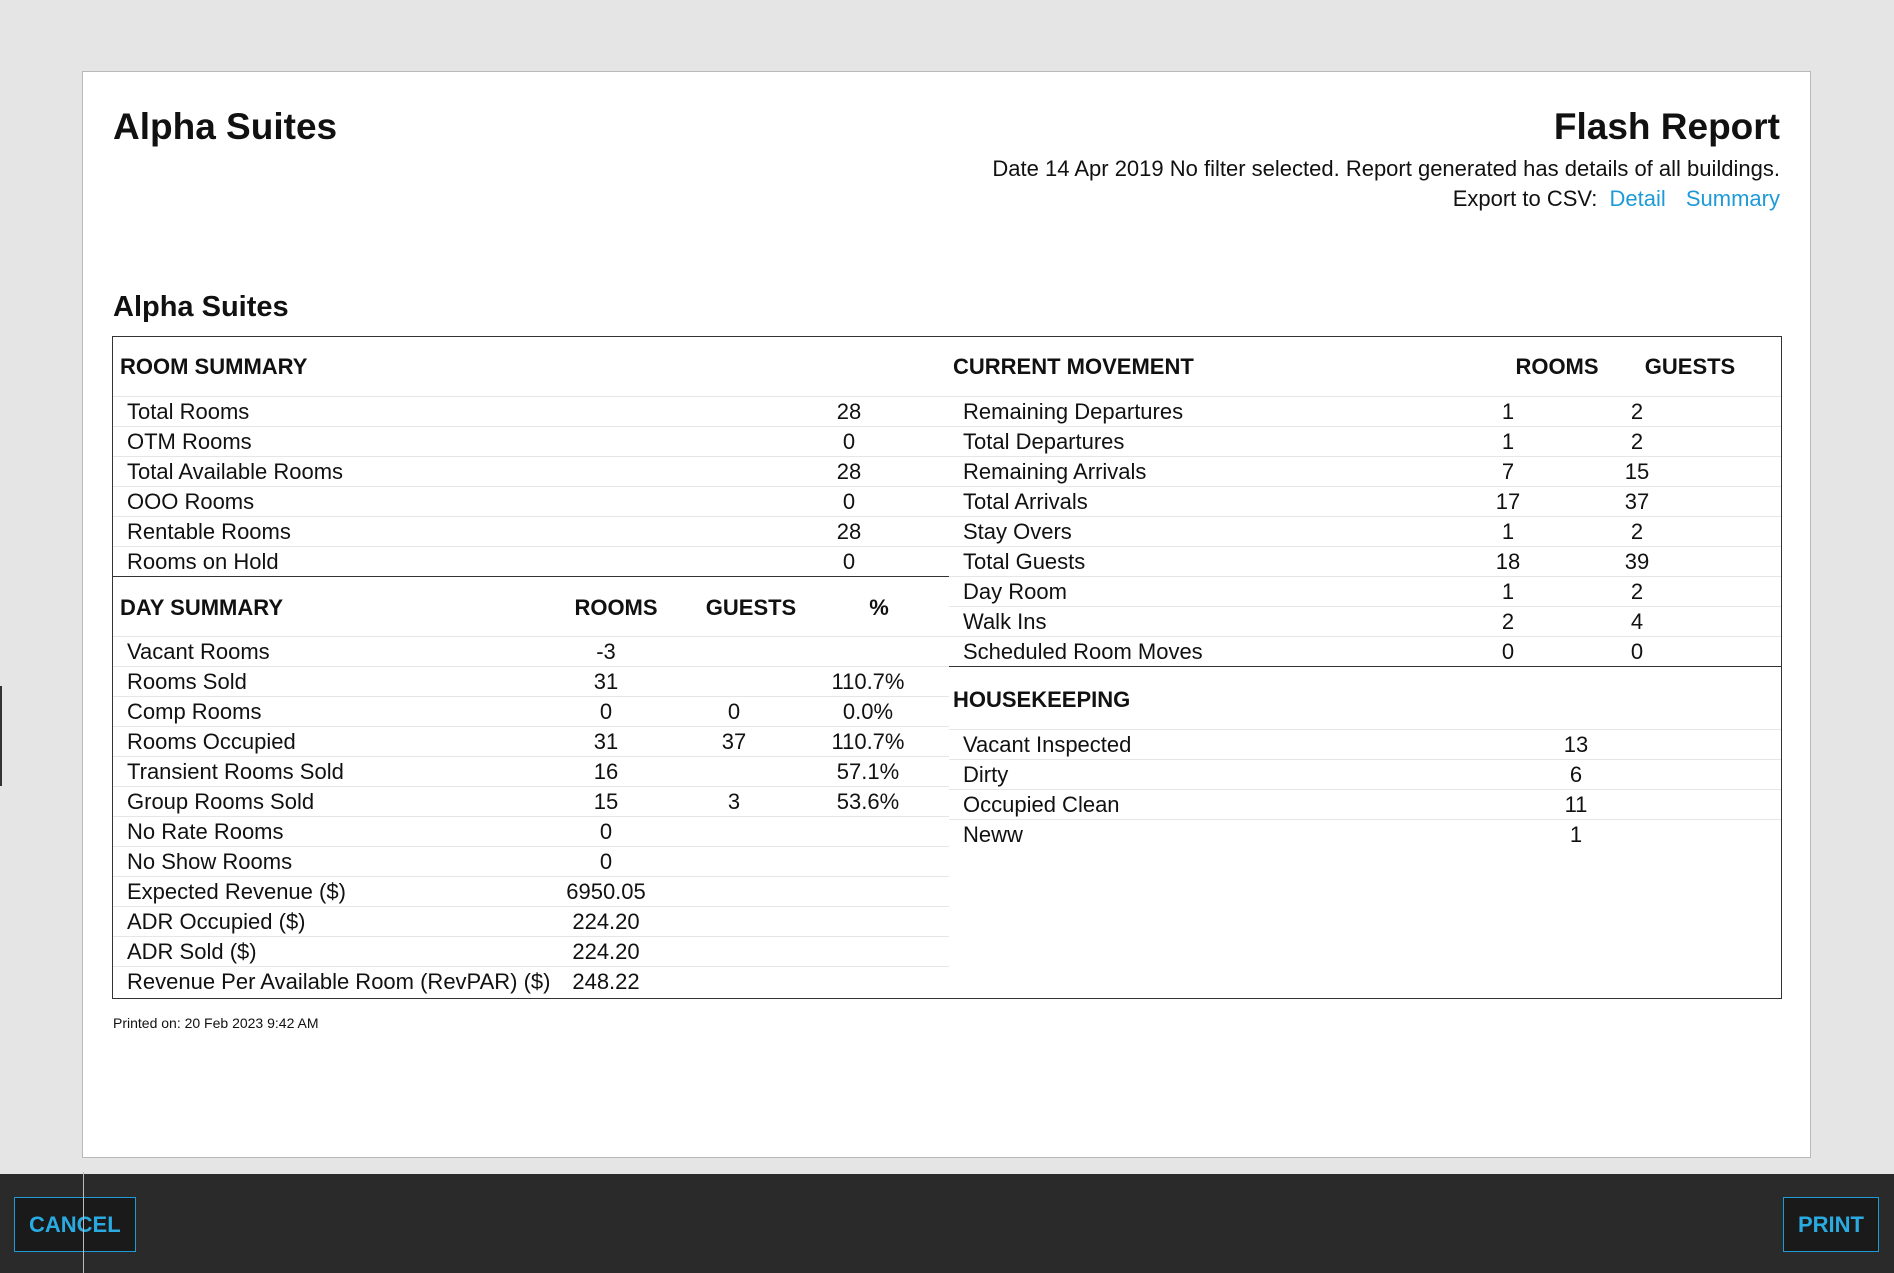 The height and width of the screenshot is (1273, 1894). Describe the element at coordinates (1055, 471) in the screenshot. I see `row-label: Remaining Arrivals` at that location.